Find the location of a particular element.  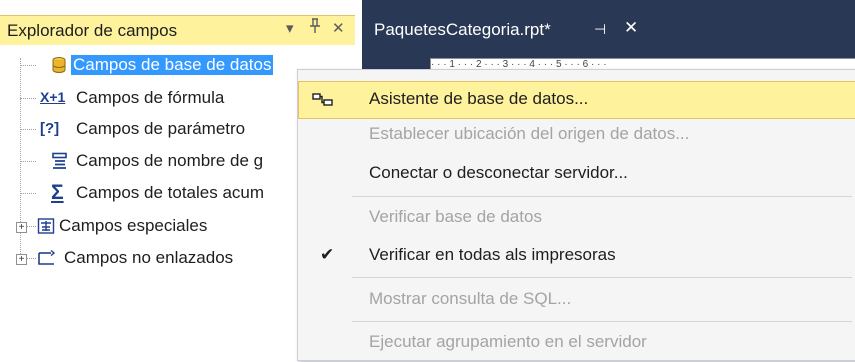

document-tabstrip: PaquetesCategoria.rpt* ⊣ ✕ is located at coordinates (608, 24).